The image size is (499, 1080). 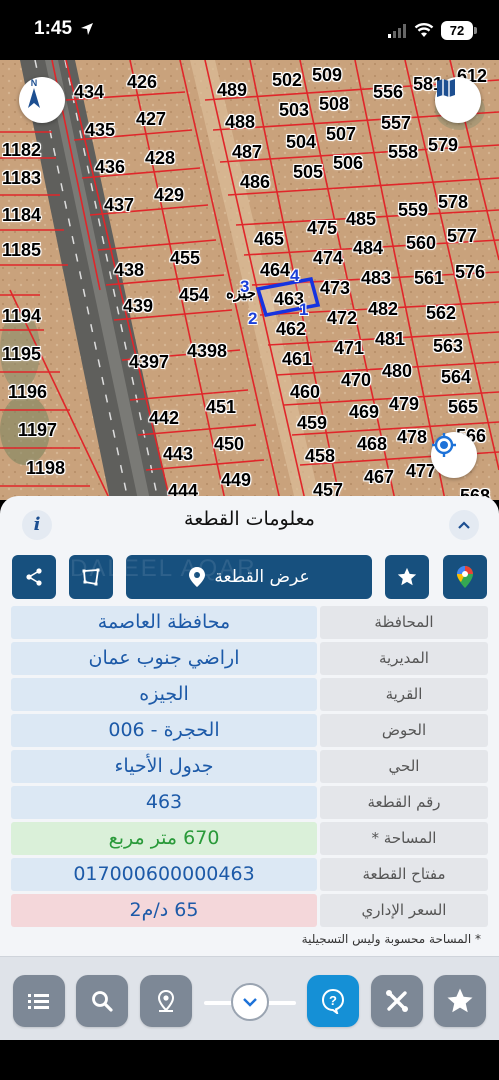 What do you see at coordinates (383, 309) in the screenshot?
I see `parcel-number-label: 482` at bounding box center [383, 309].